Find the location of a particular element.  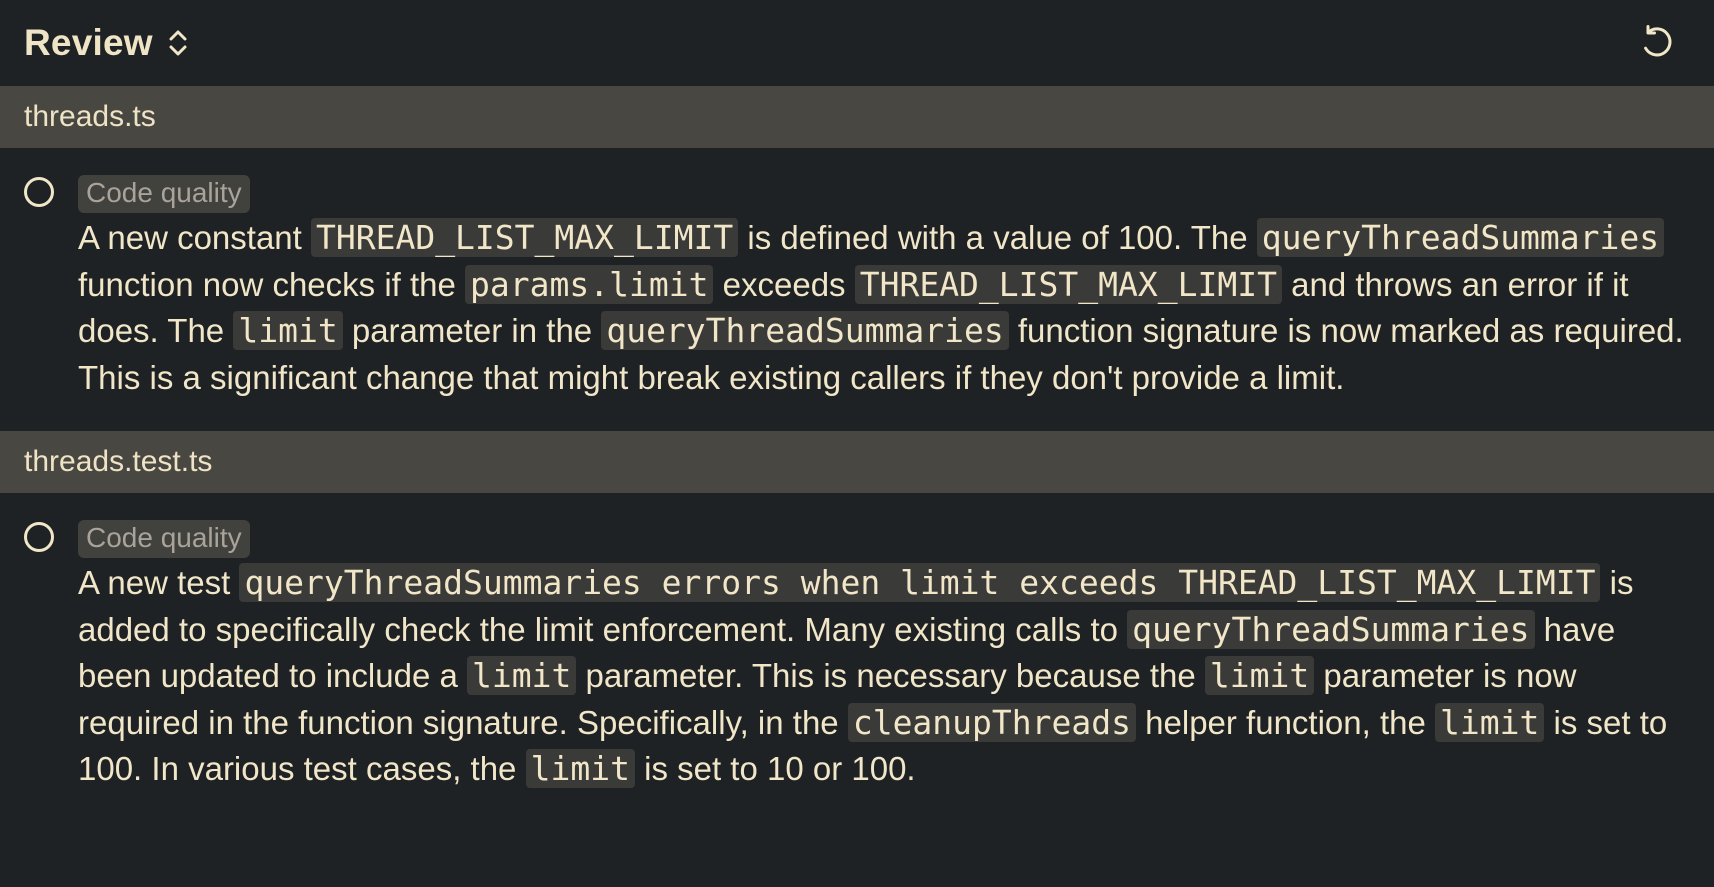

description-text: is defined with a value of 100. The is located at coordinates (997, 237).